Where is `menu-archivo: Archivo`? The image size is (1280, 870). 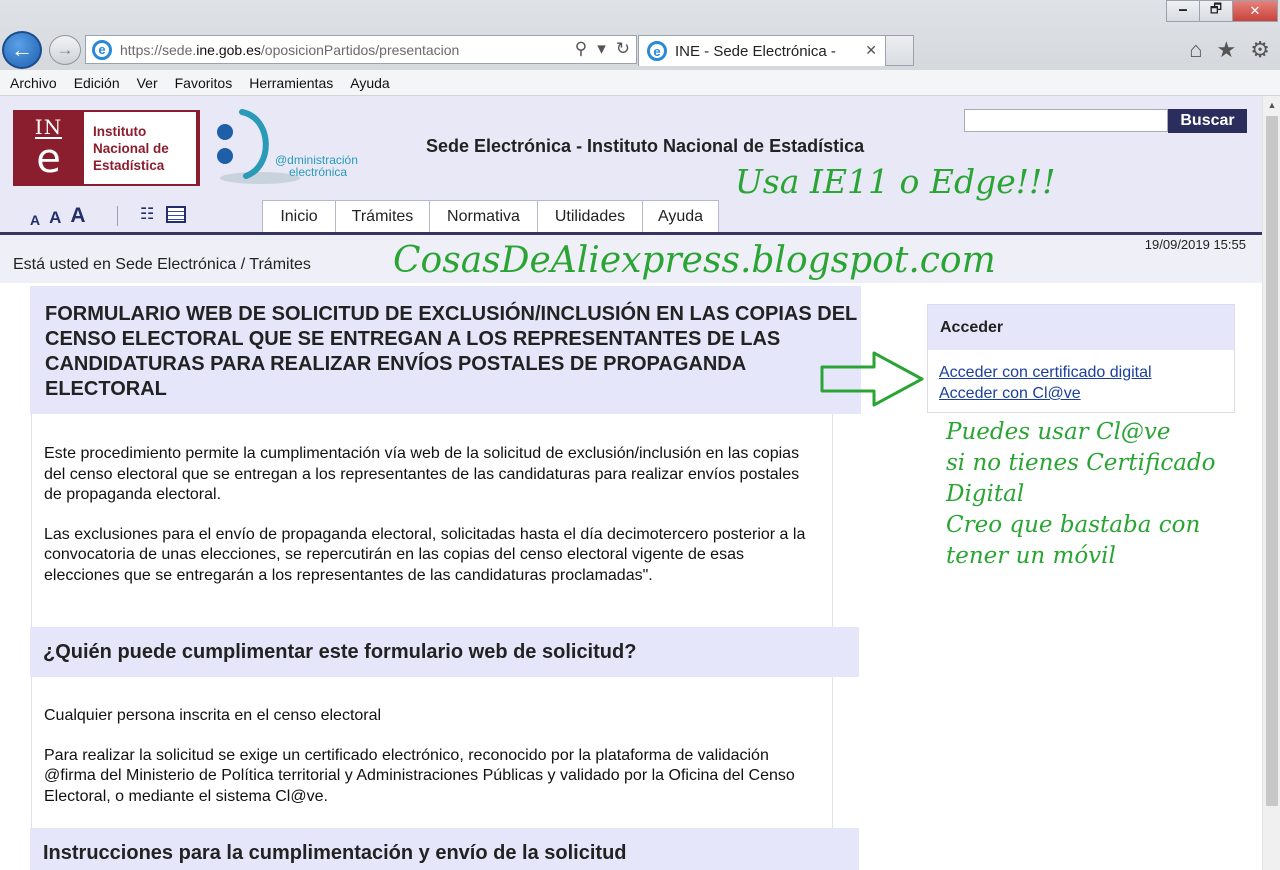
menu-archivo: Archivo is located at coordinates (33, 83).